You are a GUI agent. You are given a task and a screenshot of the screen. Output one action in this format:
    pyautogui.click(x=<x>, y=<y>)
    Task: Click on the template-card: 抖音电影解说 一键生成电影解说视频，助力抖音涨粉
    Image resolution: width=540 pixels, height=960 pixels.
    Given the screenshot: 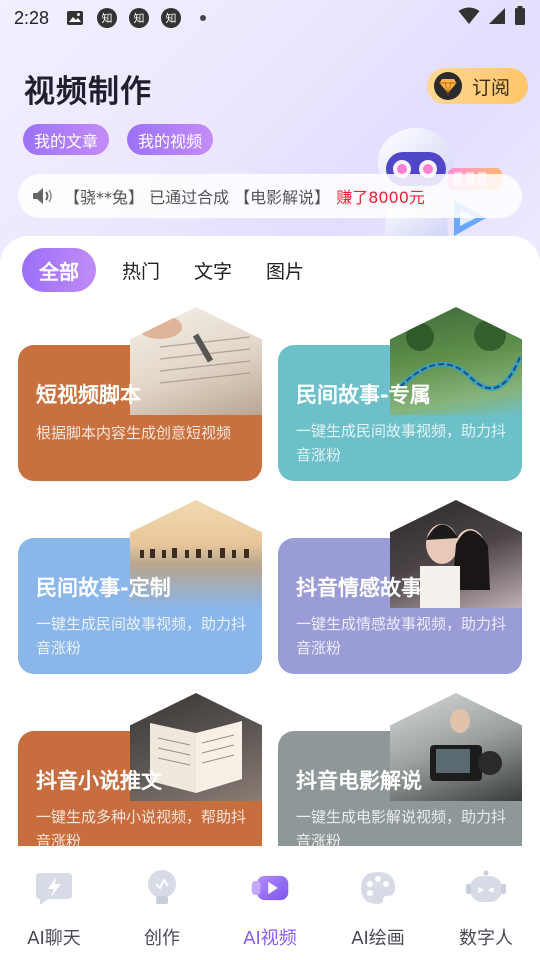 What is the action you would take?
    pyautogui.click(x=400, y=769)
    